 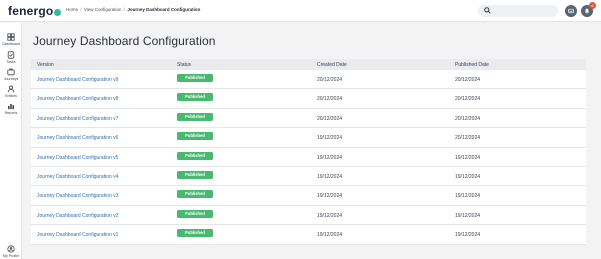 What do you see at coordinates (487, 10) in the screenshot?
I see `search-icon` at bounding box center [487, 10].